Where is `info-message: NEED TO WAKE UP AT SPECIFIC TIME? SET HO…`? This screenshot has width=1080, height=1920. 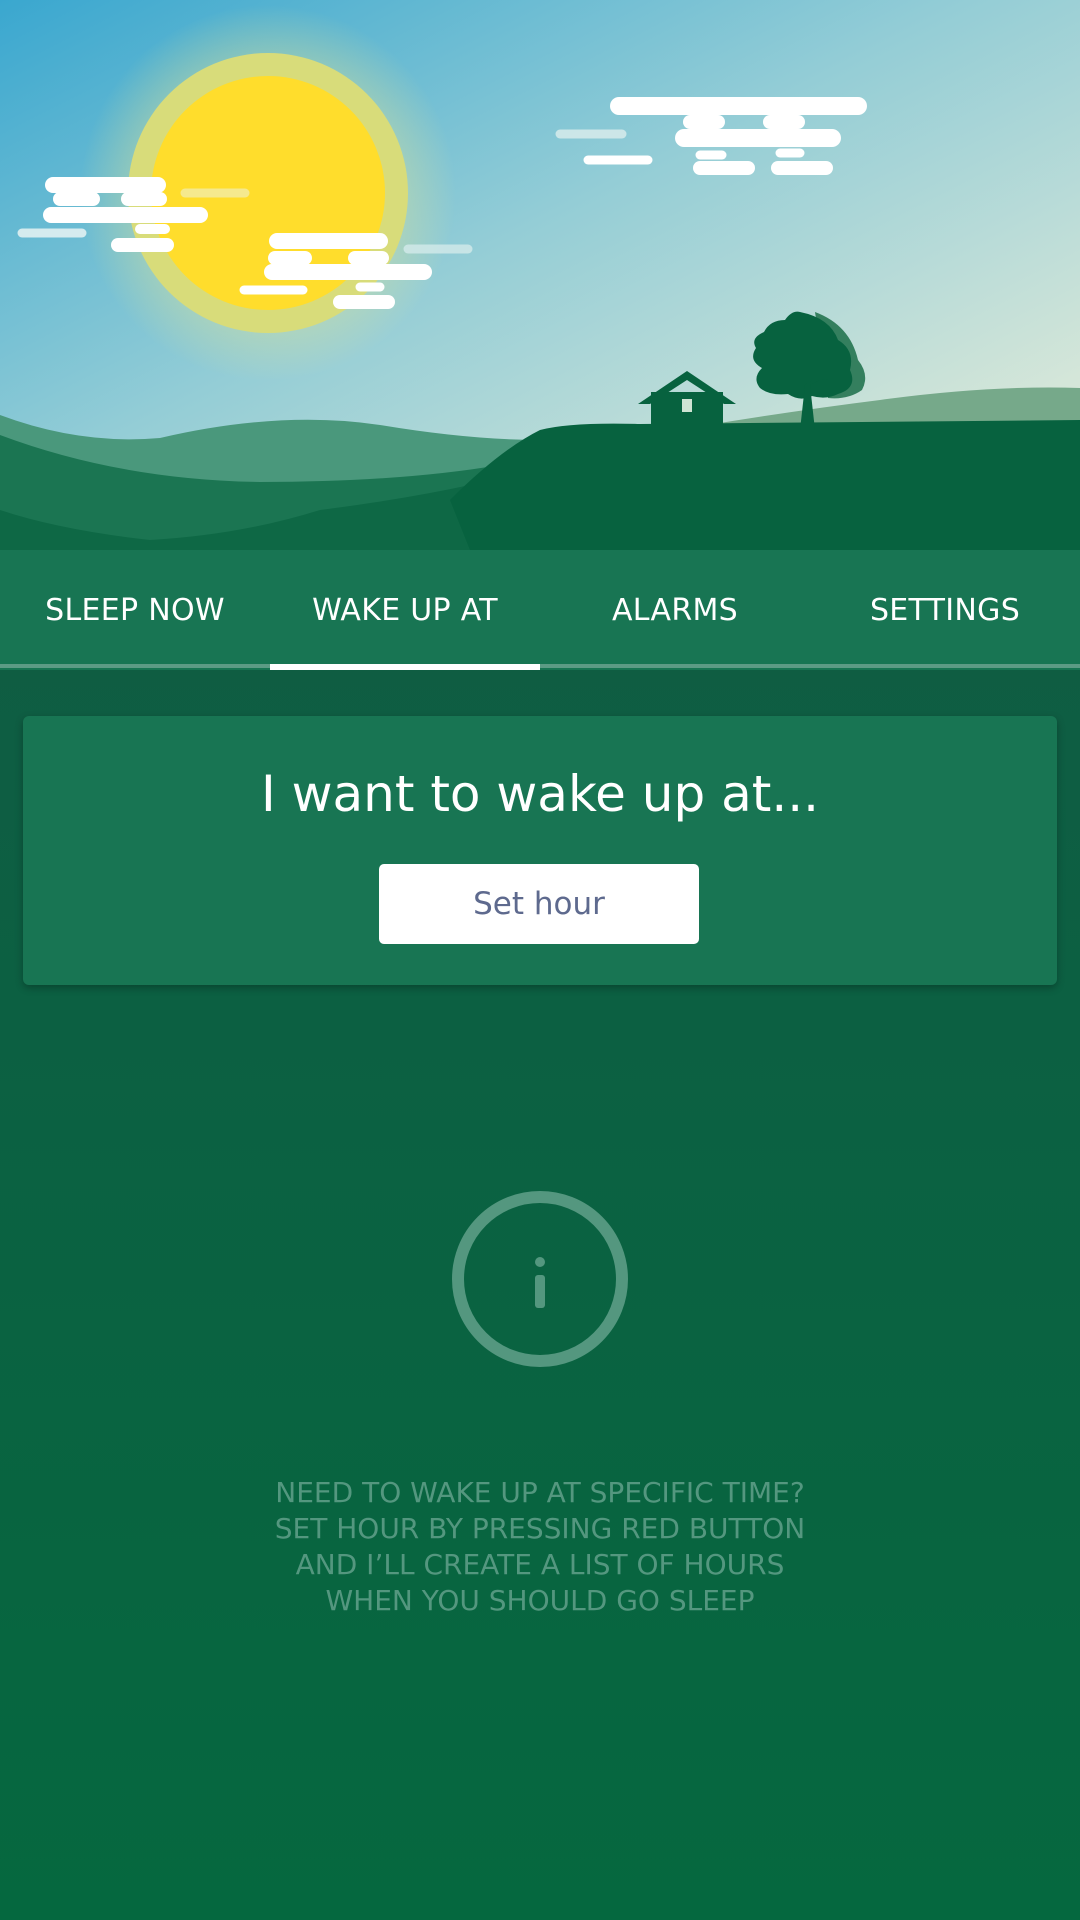 info-message: NEED TO WAKE UP AT SPECIFIC TIME? SET HO… is located at coordinates (540, 1547).